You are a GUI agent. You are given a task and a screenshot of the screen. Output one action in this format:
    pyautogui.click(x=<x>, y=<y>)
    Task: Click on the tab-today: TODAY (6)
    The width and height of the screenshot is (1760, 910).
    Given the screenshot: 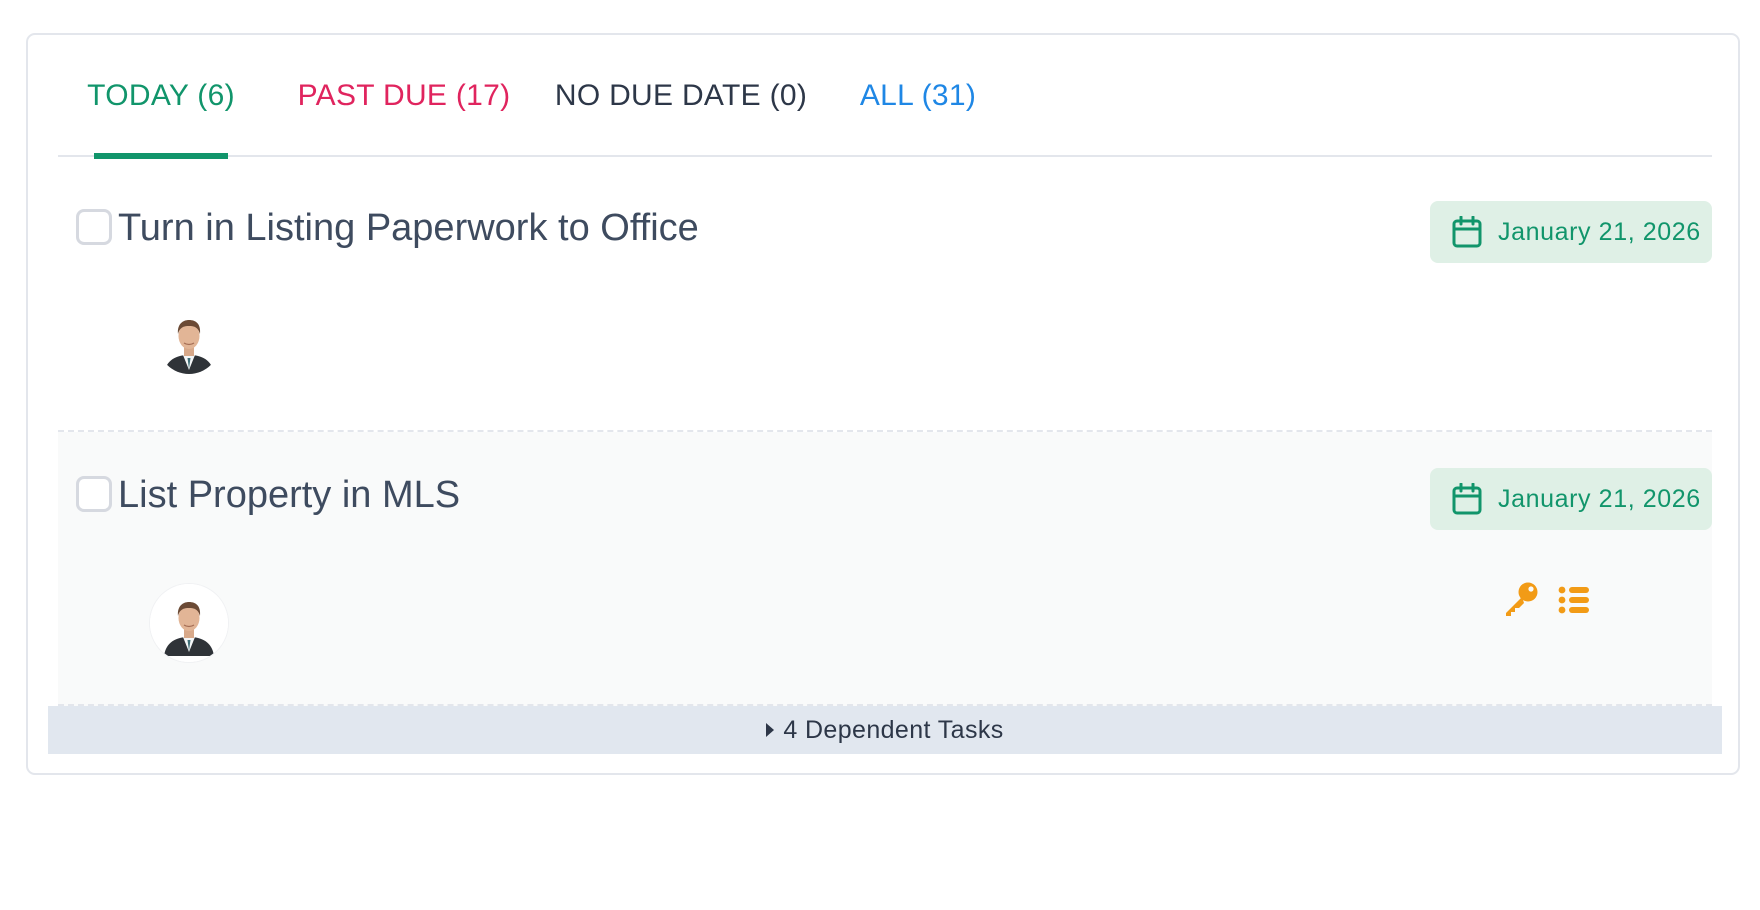 What is the action you would take?
    pyautogui.click(x=161, y=97)
    